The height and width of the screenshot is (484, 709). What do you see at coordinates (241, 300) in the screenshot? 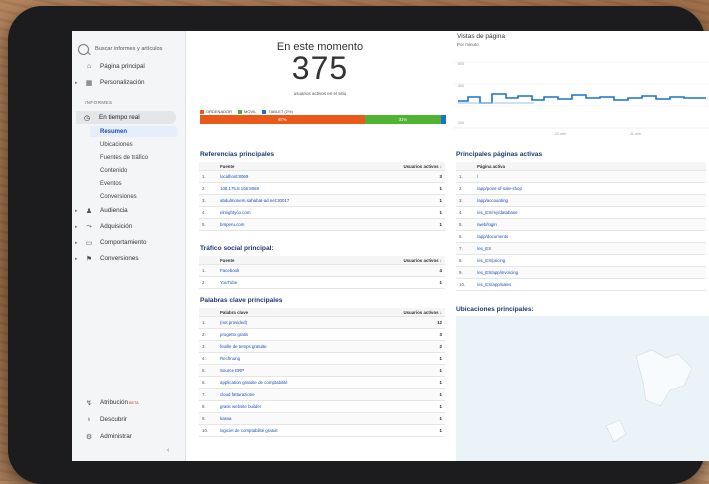
I see `keywords-title: Palabras clave principales` at bounding box center [241, 300].